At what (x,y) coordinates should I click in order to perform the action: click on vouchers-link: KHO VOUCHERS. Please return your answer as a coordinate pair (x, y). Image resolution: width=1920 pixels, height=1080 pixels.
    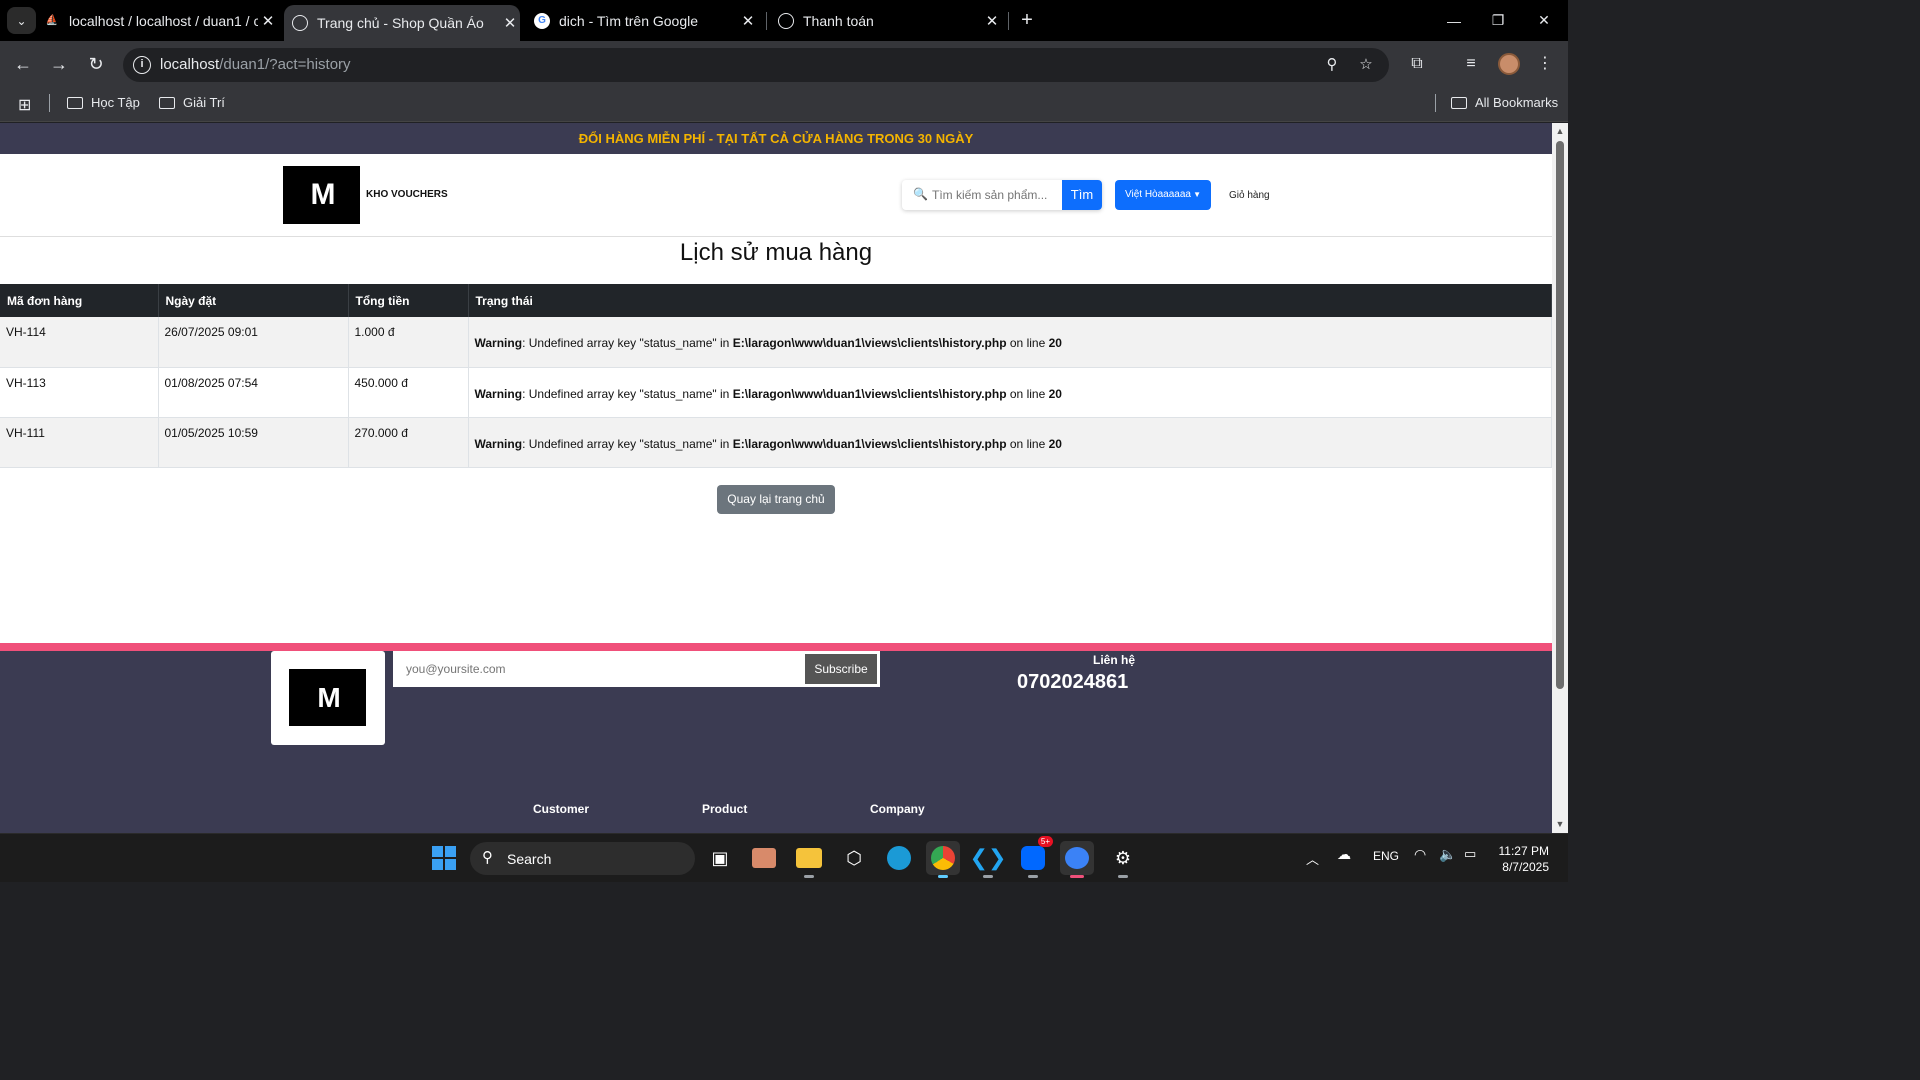
    Looking at the image, I should click on (407, 194).